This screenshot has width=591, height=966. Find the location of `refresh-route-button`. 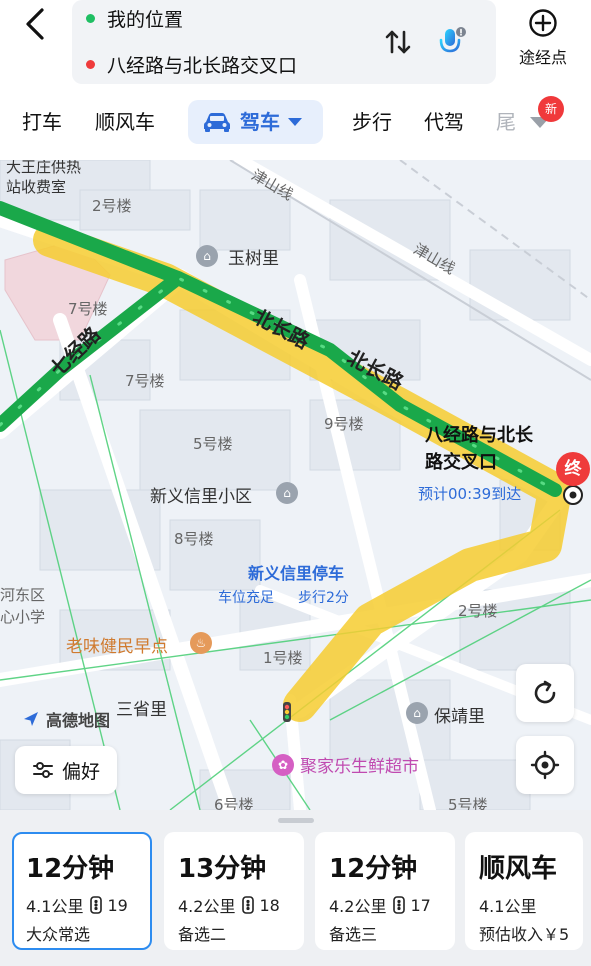

refresh-route-button is located at coordinates (545, 693).